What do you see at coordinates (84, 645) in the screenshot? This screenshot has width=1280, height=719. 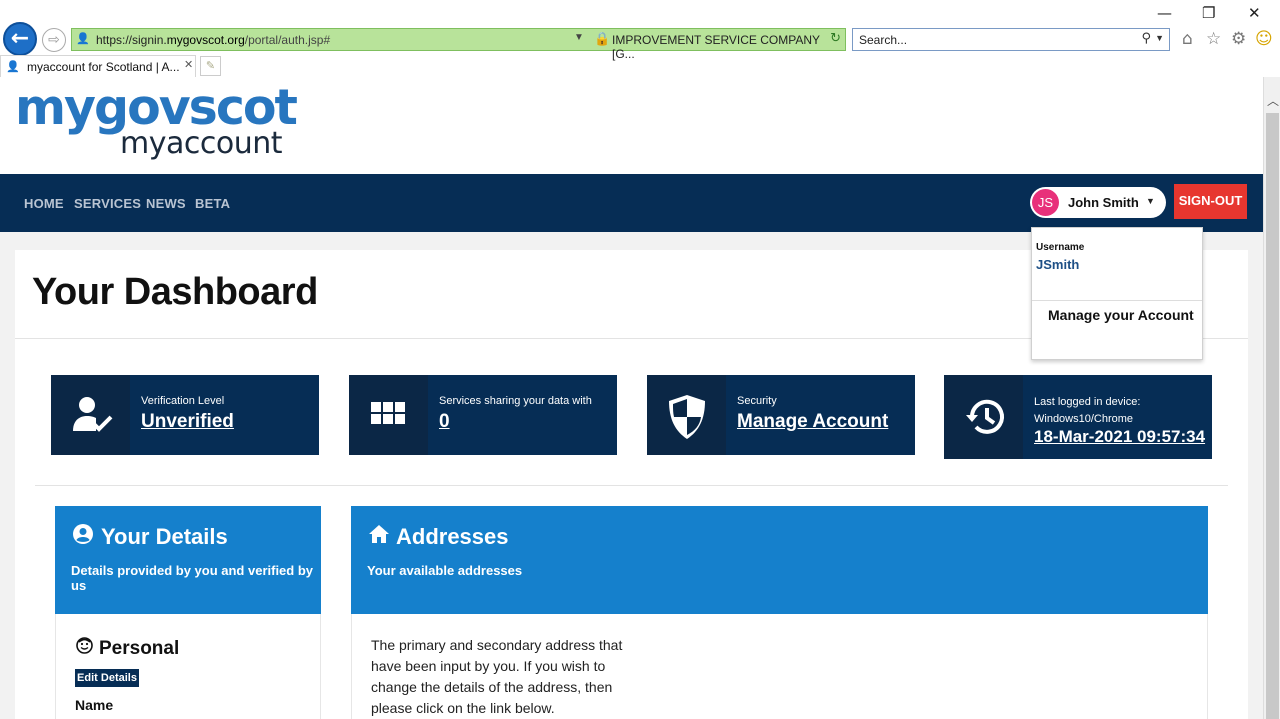 I see `smile-face-icon` at bounding box center [84, 645].